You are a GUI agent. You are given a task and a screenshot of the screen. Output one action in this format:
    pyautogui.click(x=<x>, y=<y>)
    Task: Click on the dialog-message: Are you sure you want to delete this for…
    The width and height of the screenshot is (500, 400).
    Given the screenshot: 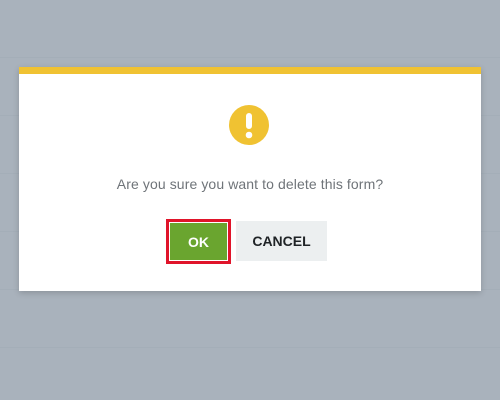 What is the action you would take?
    pyautogui.click(x=250, y=184)
    